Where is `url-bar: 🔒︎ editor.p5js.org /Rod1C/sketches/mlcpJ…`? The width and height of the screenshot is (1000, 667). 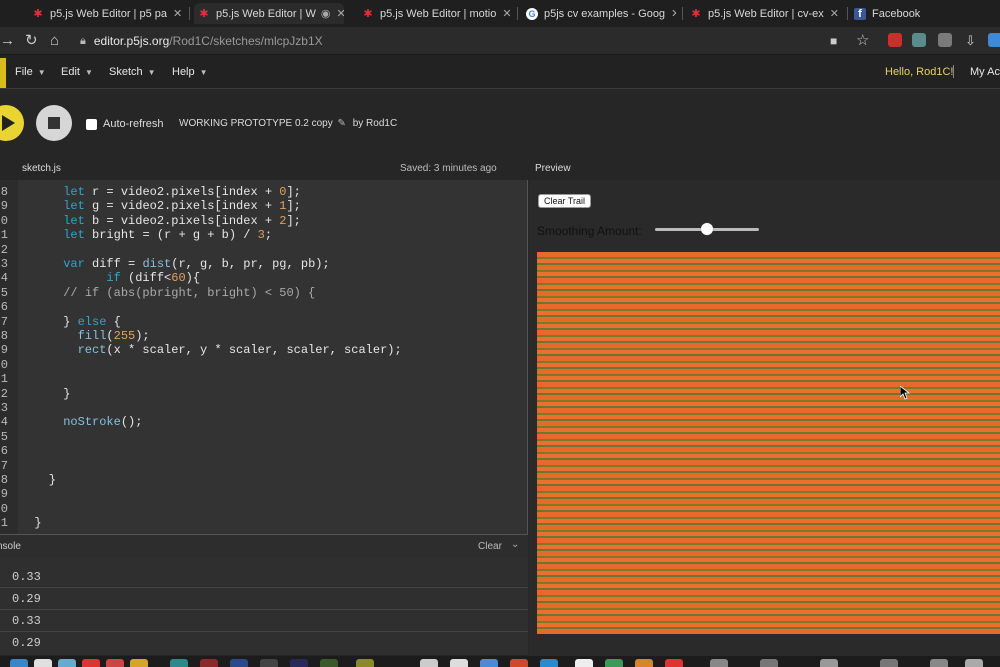 url-bar: 🔒︎ editor.p5js.org /Rod1C/sketches/mlcpJ… is located at coordinates (201, 41).